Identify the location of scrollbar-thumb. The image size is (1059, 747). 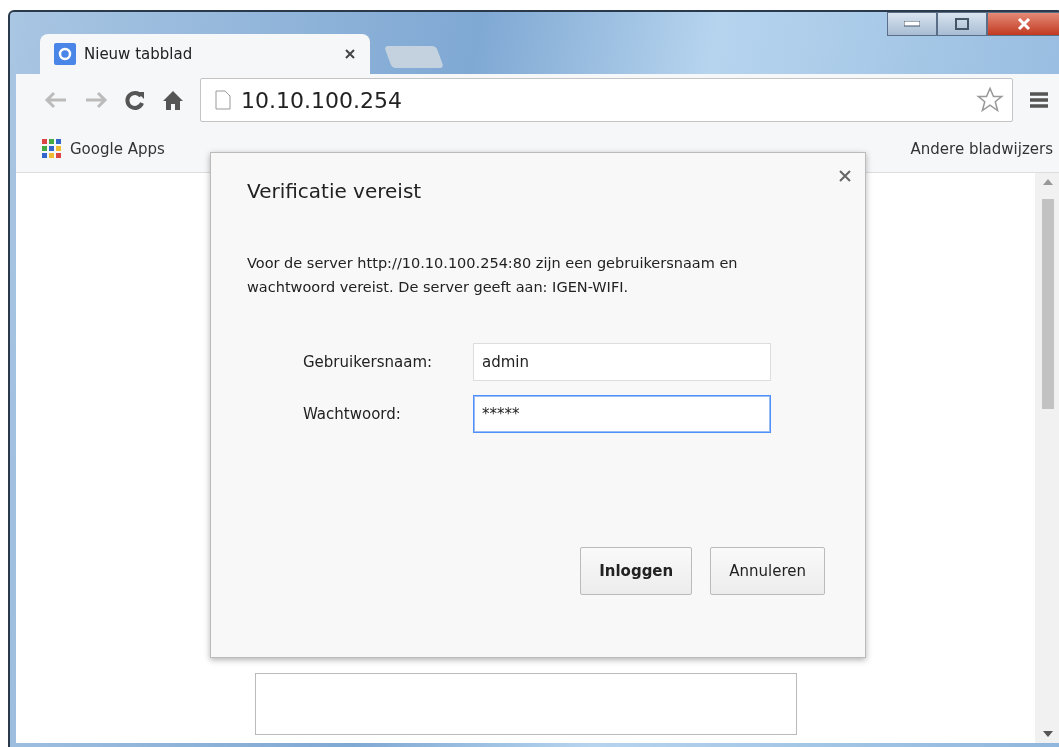
(1048, 304).